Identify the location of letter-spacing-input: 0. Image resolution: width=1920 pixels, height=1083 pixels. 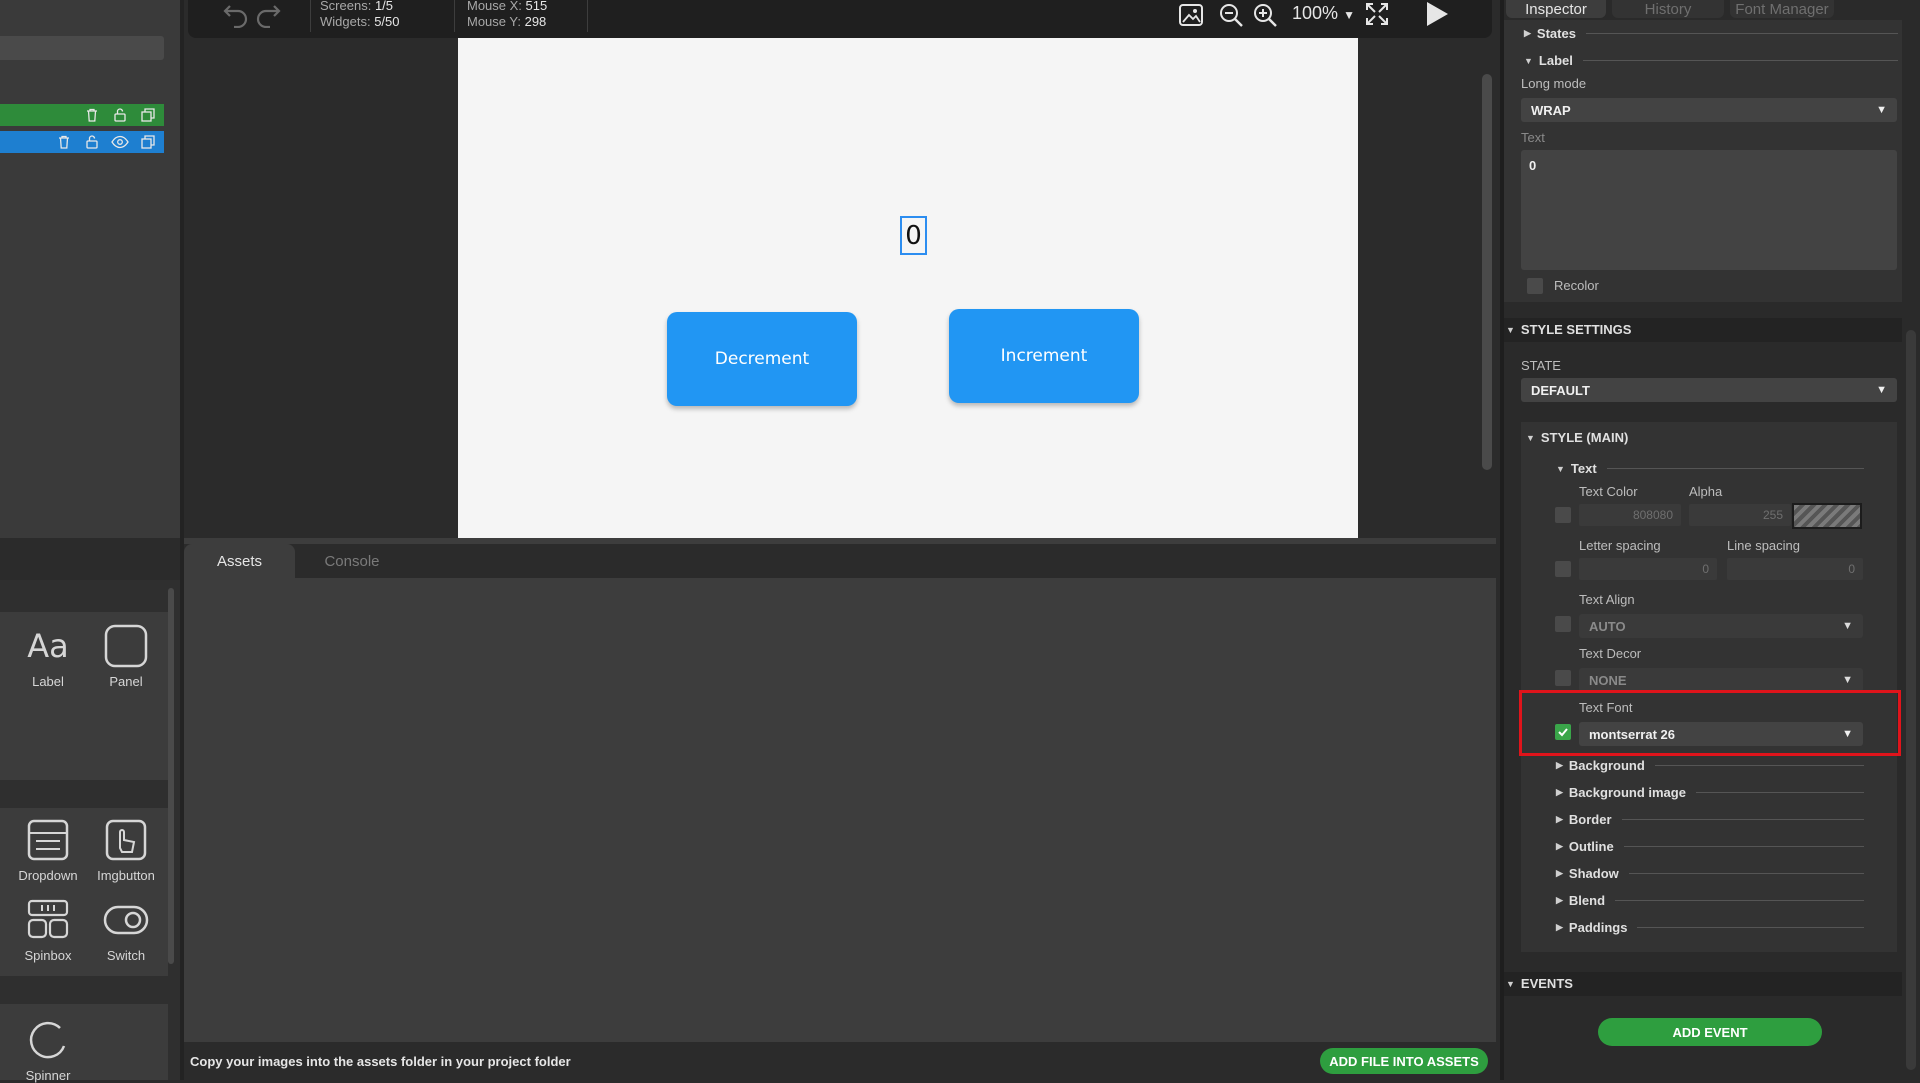
(1648, 569).